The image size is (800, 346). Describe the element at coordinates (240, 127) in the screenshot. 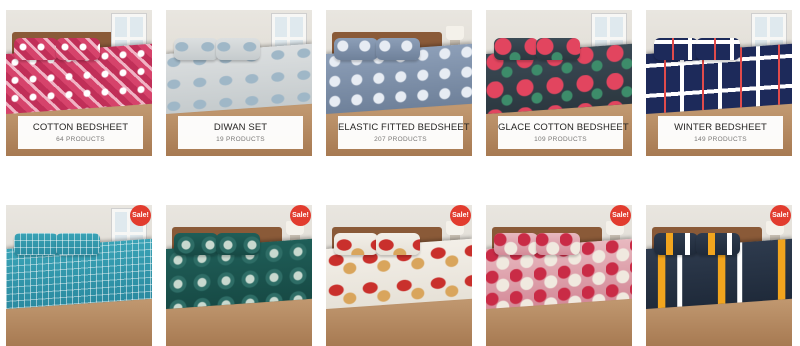

I see `category-title: DIWAN SET` at that location.